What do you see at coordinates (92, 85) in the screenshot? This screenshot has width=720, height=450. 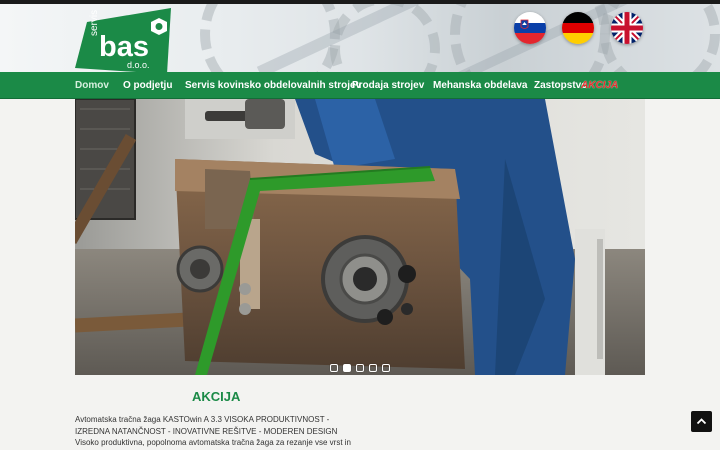 I see `nav-item-domov: Domov` at bounding box center [92, 85].